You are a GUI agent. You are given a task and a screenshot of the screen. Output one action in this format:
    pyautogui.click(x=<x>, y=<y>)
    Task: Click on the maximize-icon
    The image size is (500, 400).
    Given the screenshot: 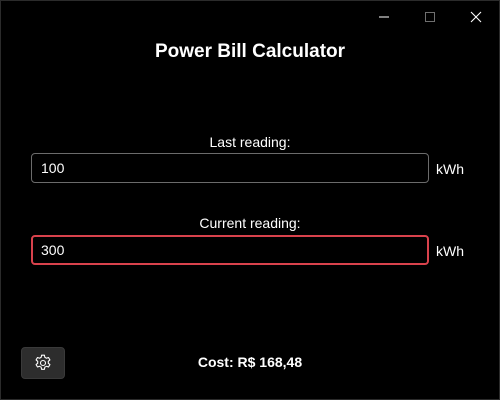 What is the action you would take?
    pyautogui.click(x=430, y=17)
    